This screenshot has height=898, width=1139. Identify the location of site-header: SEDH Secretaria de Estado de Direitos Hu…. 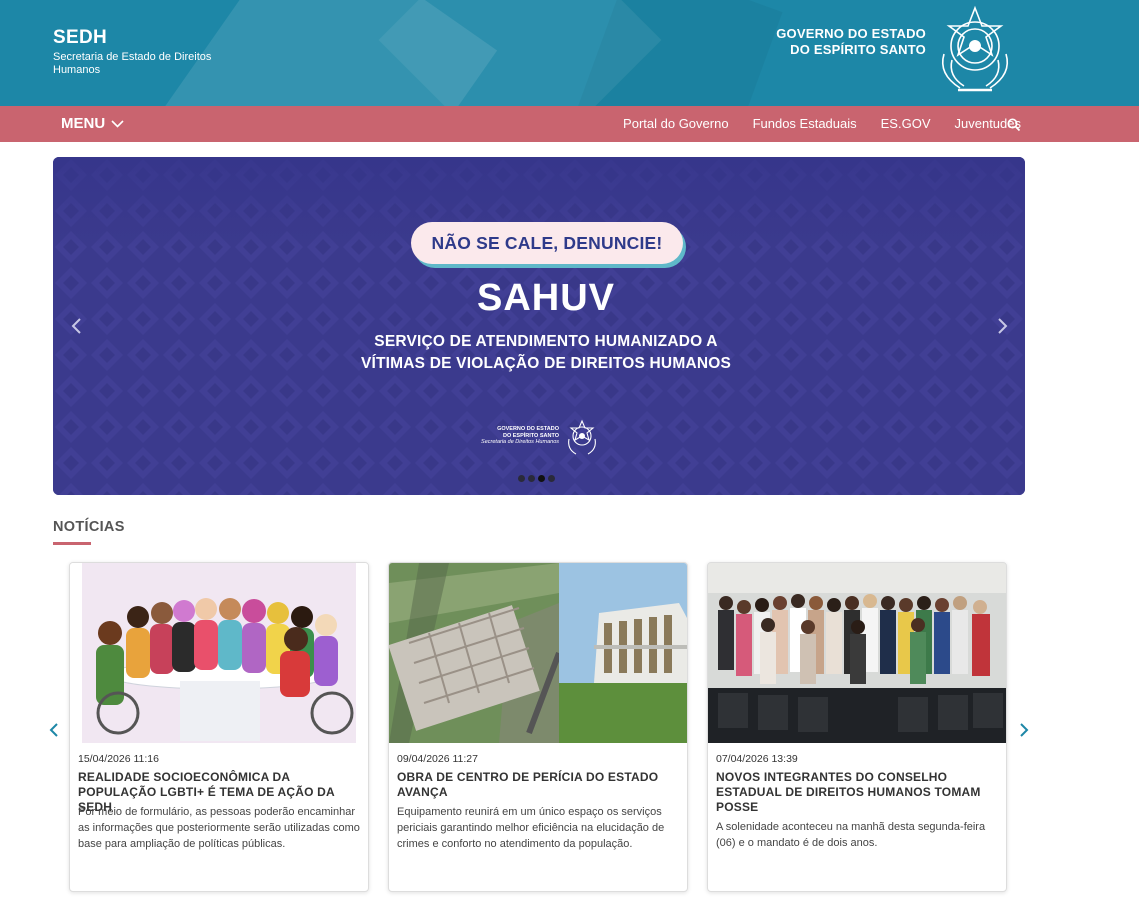
(569, 53).